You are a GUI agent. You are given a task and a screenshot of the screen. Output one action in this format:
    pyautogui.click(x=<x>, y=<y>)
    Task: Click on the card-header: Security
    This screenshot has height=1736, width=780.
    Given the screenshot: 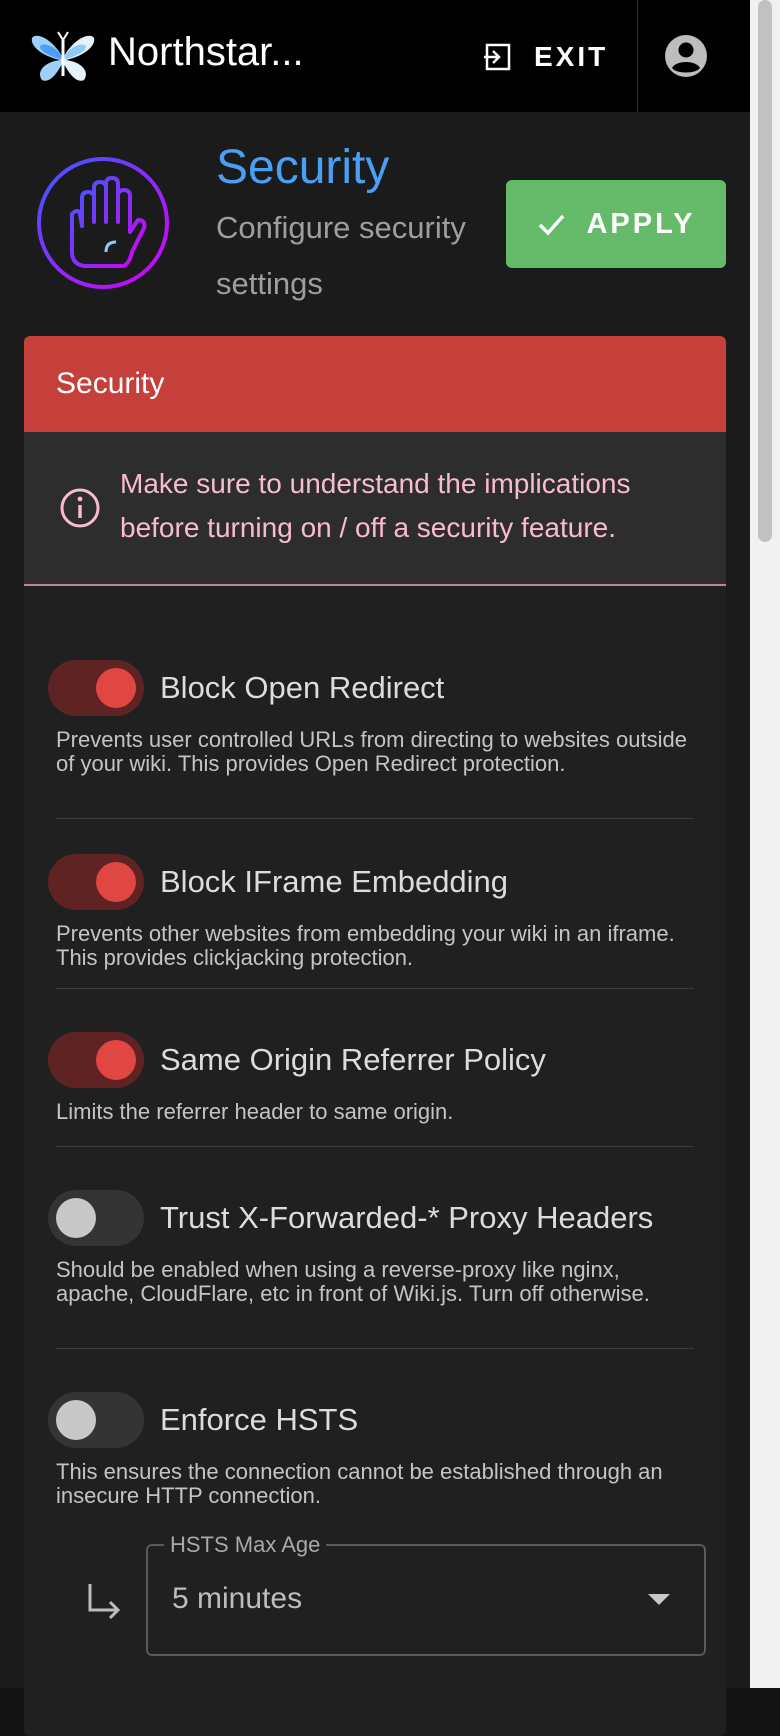 What is the action you would take?
    pyautogui.click(x=375, y=384)
    